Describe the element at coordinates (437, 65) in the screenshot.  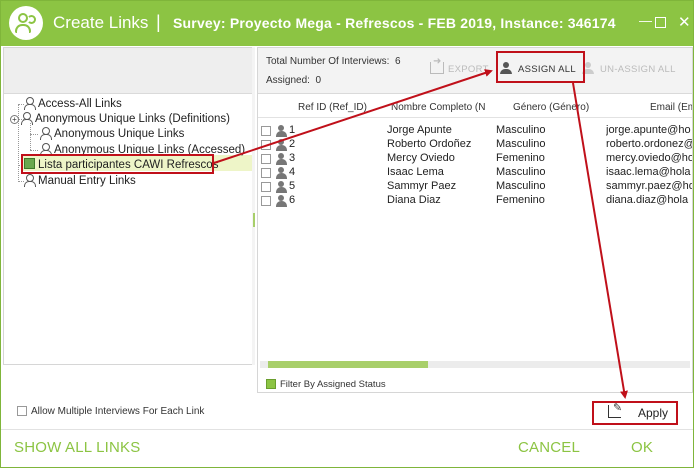
I see `export-icon` at that location.